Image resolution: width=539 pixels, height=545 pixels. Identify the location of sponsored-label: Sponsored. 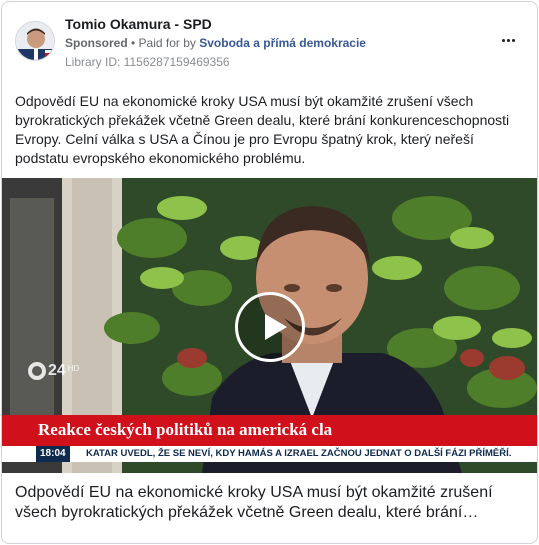
(96, 43).